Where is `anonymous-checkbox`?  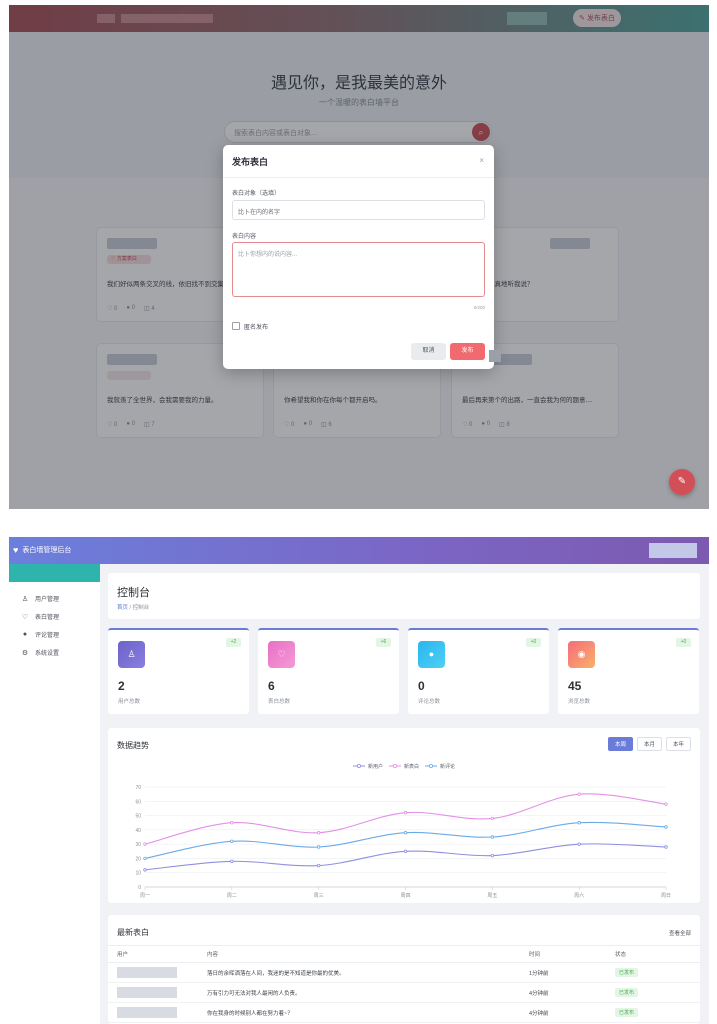
anonymous-checkbox is located at coordinates (236, 326).